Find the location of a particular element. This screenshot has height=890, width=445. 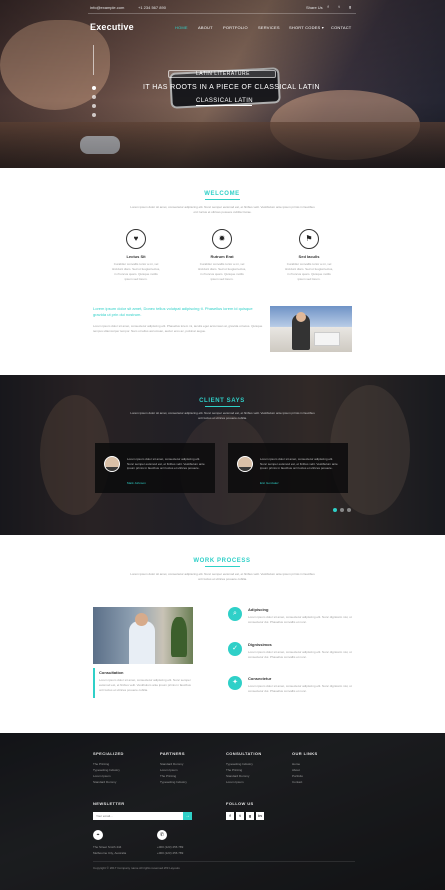

process-heading: WORK PROCESS is located at coordinates (222, 561).